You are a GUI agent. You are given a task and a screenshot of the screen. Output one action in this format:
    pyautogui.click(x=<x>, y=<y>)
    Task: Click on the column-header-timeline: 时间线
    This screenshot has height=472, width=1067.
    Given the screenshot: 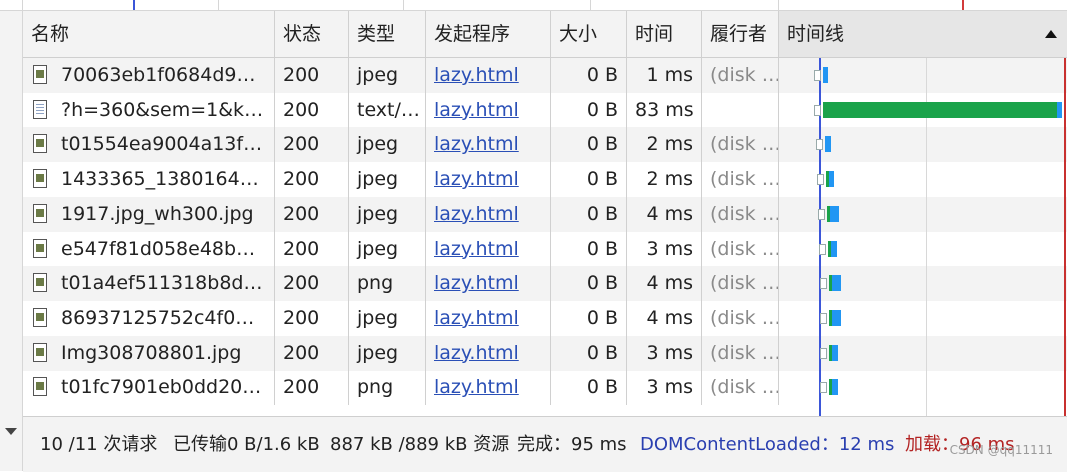 What is the action you would take?
    pyautogui.click(x=923, y=34)
    